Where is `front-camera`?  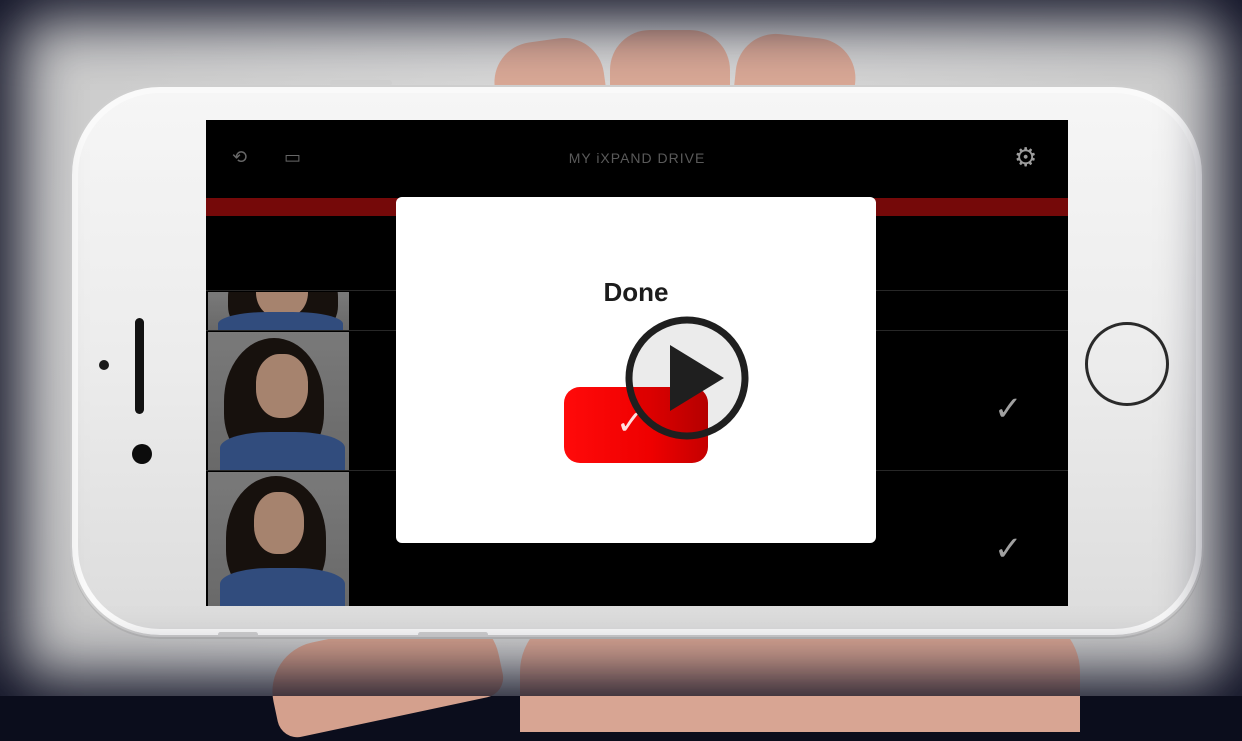
front-camera is located at coordinates (104, 365).